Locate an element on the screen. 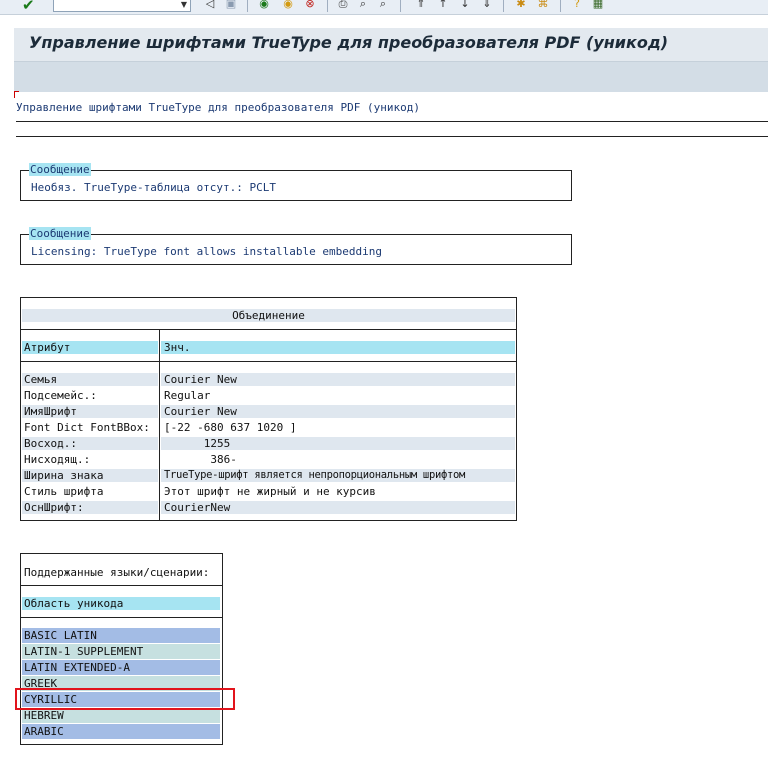 This screenshot has height=769, width=768. table-row-value: Regular is located at coordinates (187, 395).